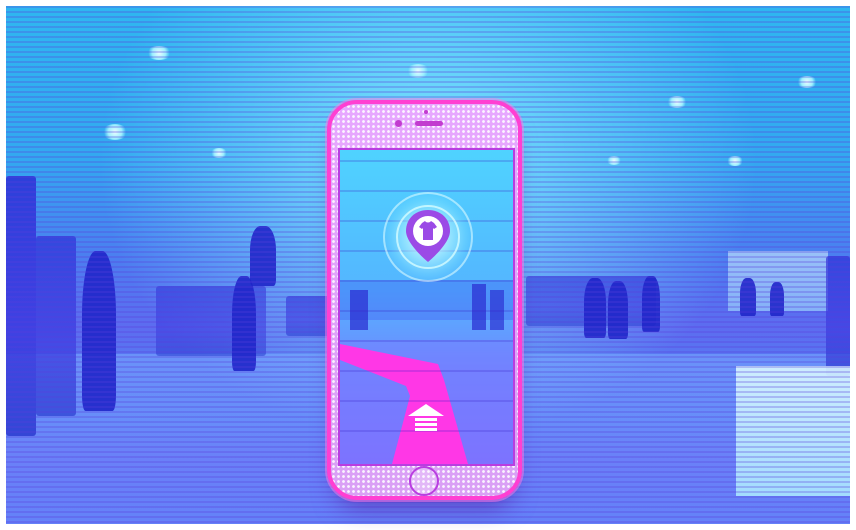  I want to click on phone-sensor, so click(426, 112).